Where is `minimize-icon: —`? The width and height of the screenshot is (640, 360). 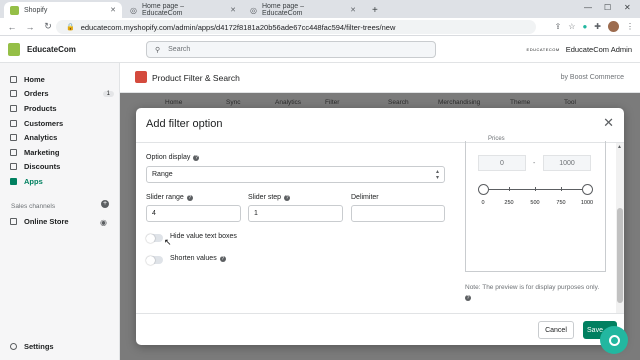
minimize-icon: — is located at coordinates (588, 7).